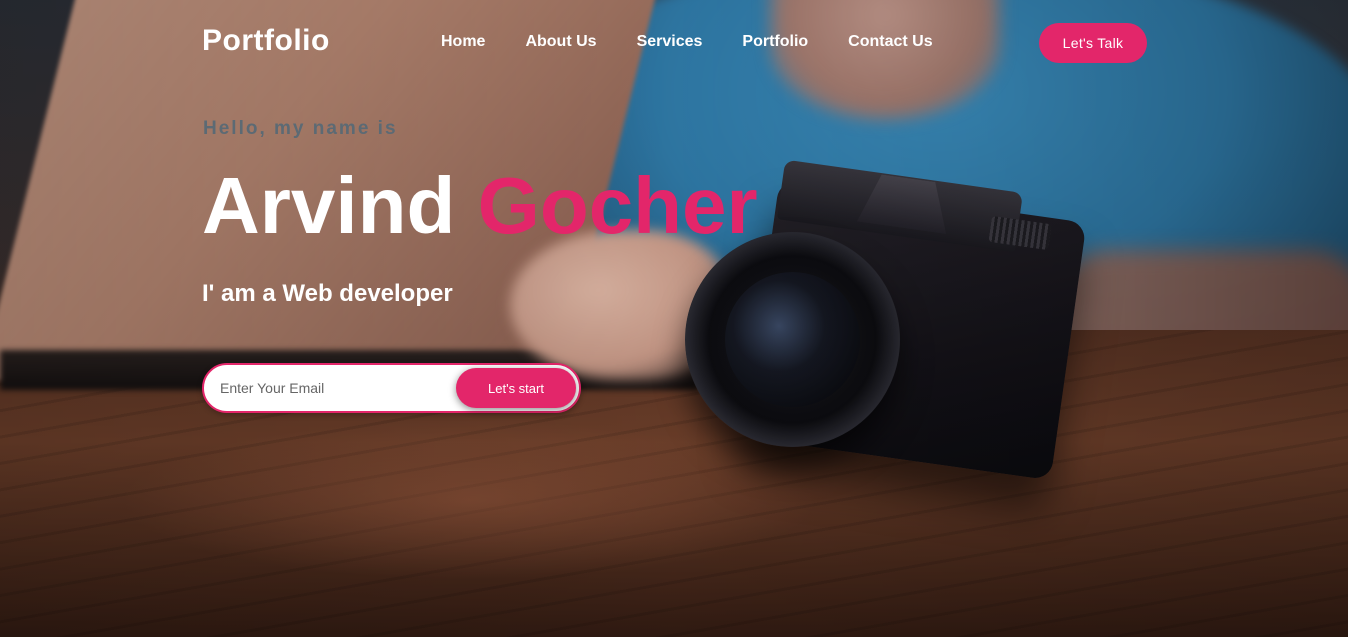  What do you see at coordinates (329, 205) in the screenshot?
I see `hero-first-name: Arvind` at bounding box center [329, 205].